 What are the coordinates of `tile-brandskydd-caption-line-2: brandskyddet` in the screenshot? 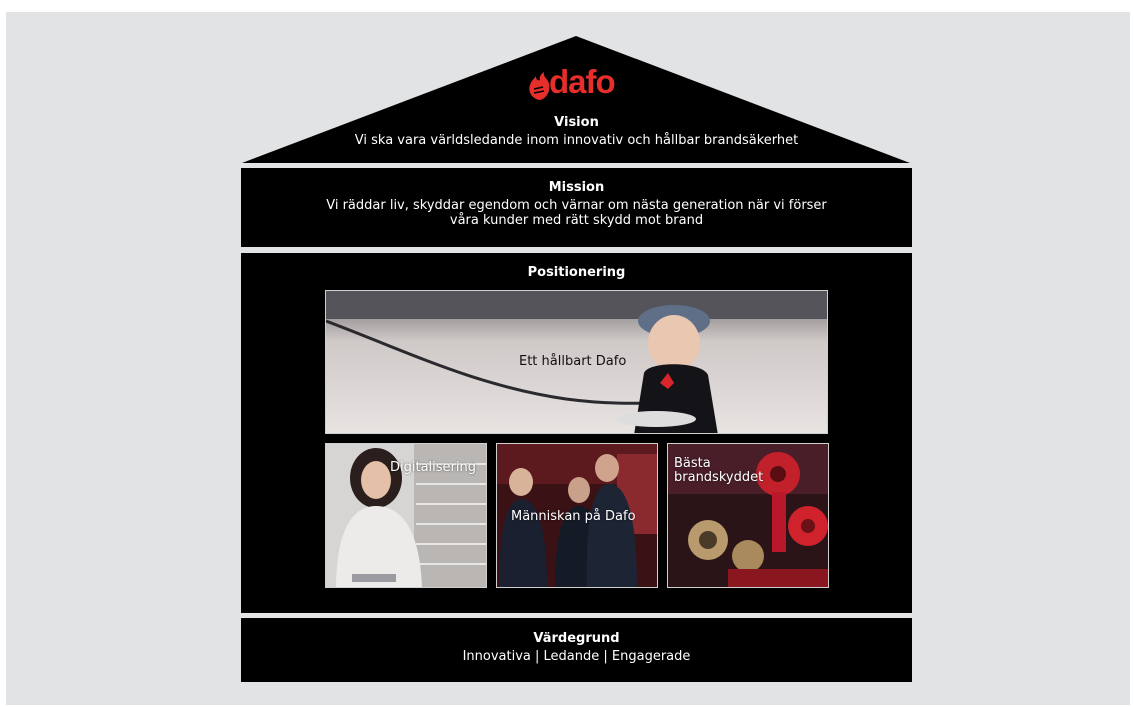 It's located at (719, 477).